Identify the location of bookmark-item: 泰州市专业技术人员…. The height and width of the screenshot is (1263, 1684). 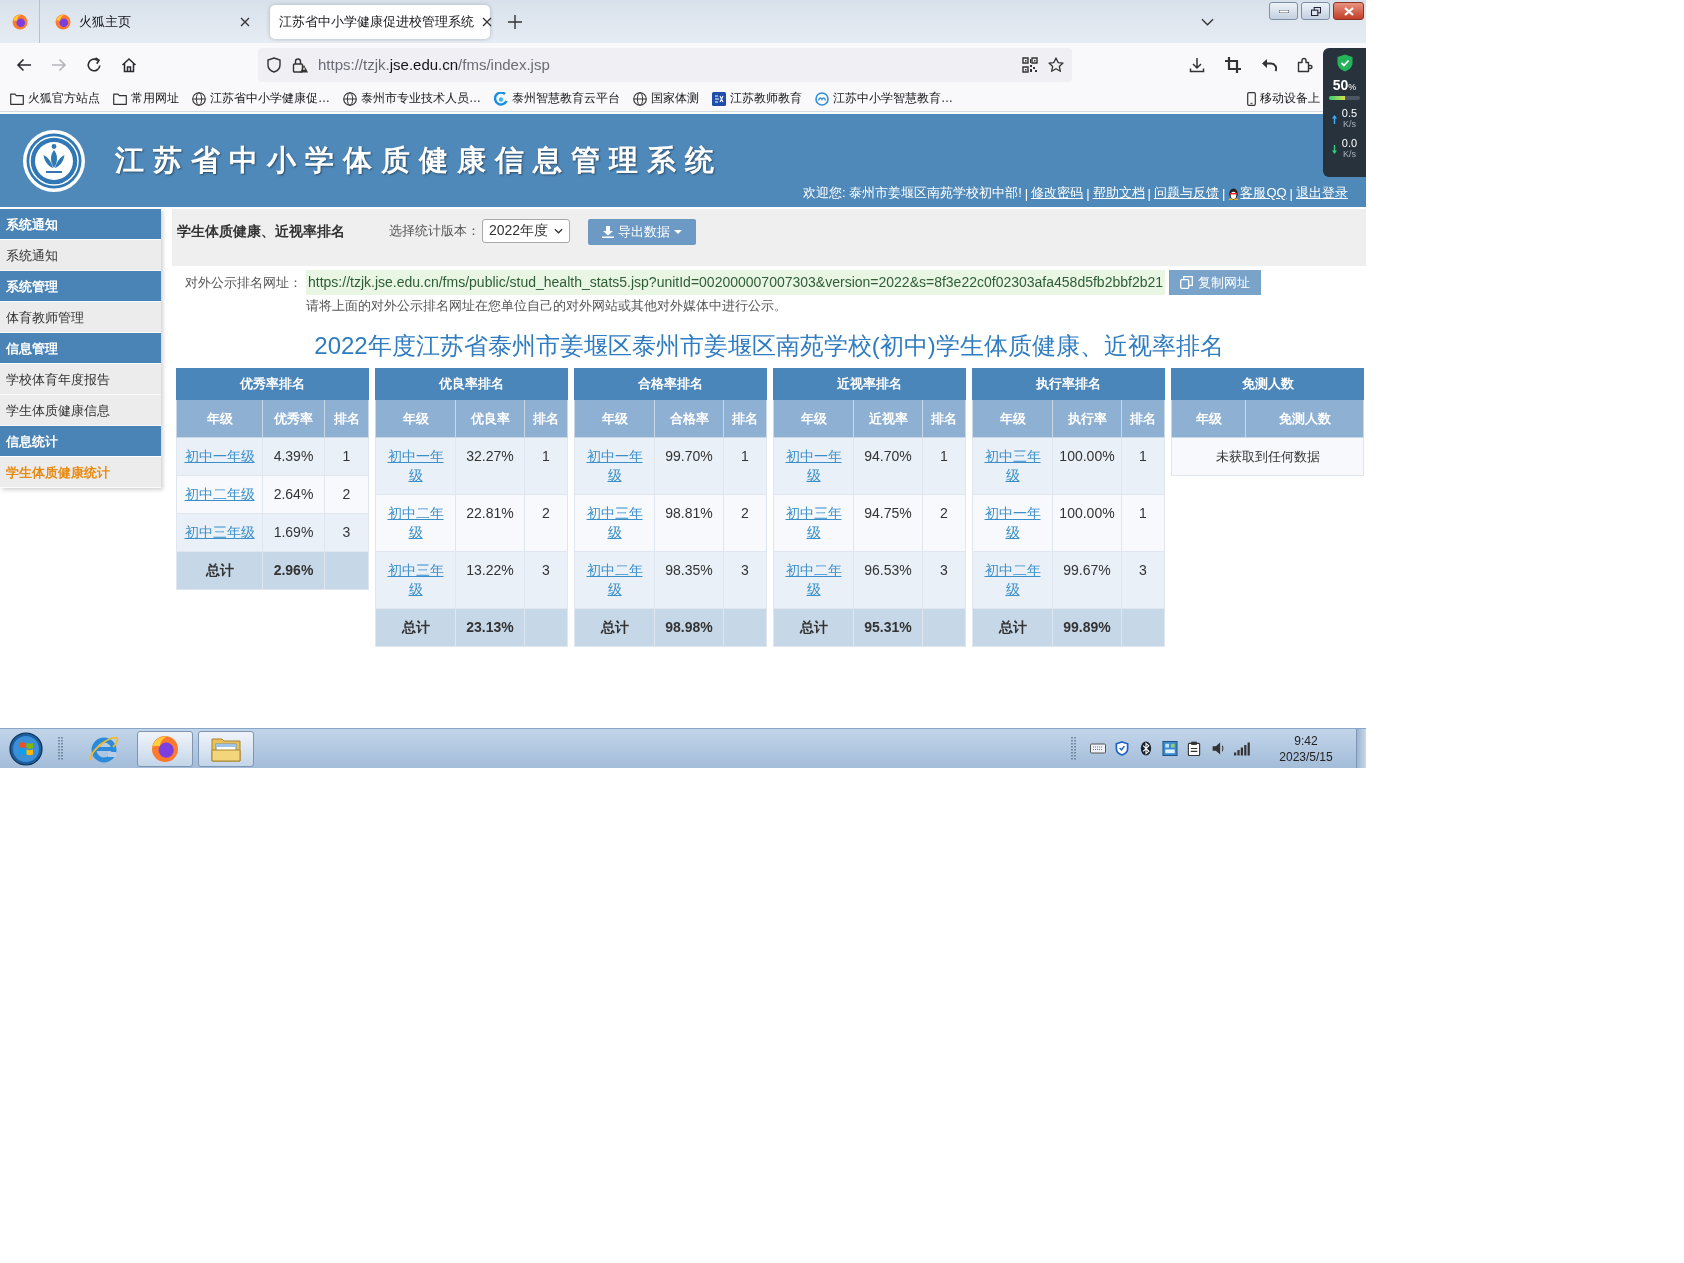
(412, 98).